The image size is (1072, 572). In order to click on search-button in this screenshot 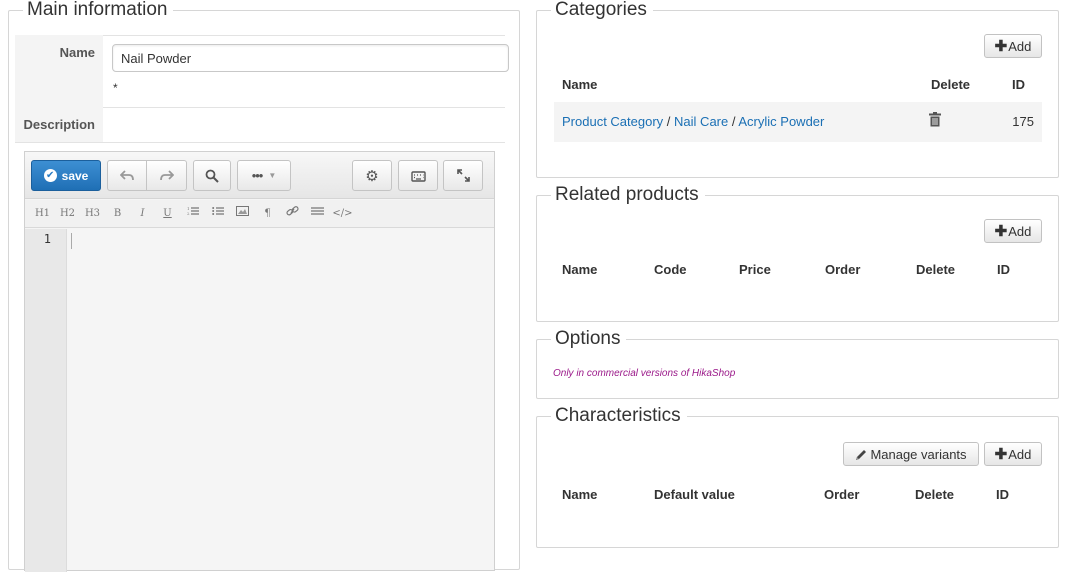, I will do `click(212, 175)`.